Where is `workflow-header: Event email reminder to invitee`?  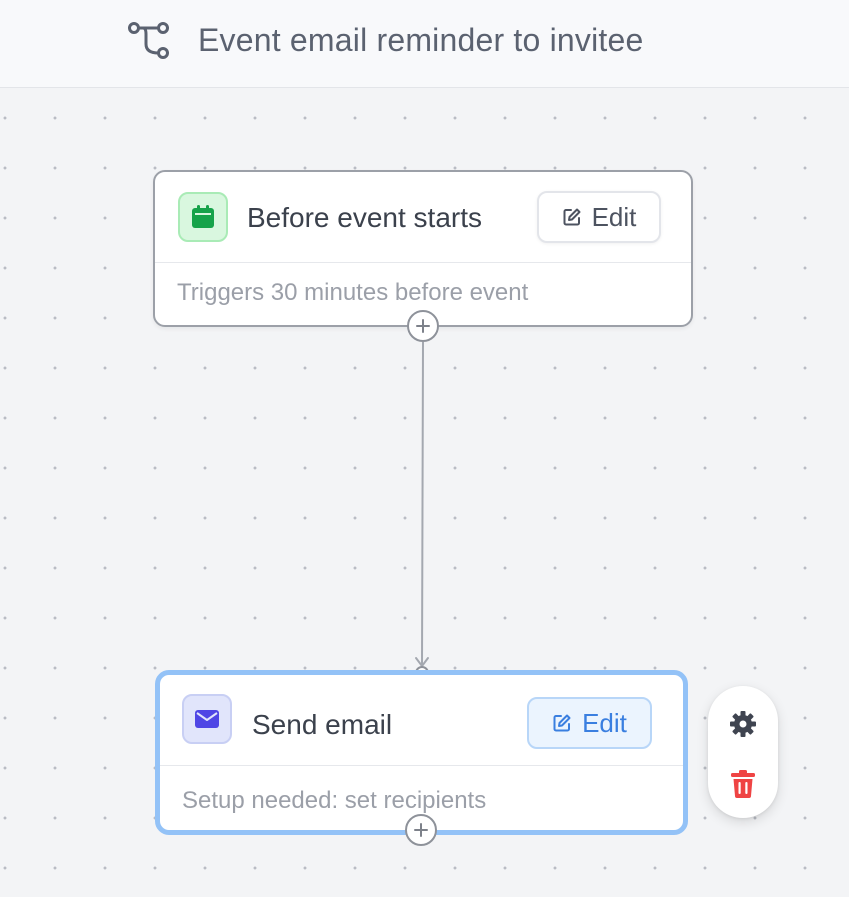
workflow-header: Event email reminder to invitee is located at coordinates (424, 44).